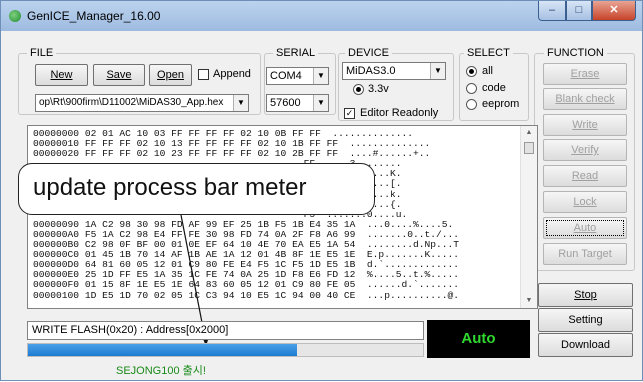 This screenshot has height=382, width=643. What do you see at coordinates (225, 330) in the screenshot?
I see `status-text: WRITE FLASH(0x20) : Address[0x2000]` at bounding box center [225, 330].